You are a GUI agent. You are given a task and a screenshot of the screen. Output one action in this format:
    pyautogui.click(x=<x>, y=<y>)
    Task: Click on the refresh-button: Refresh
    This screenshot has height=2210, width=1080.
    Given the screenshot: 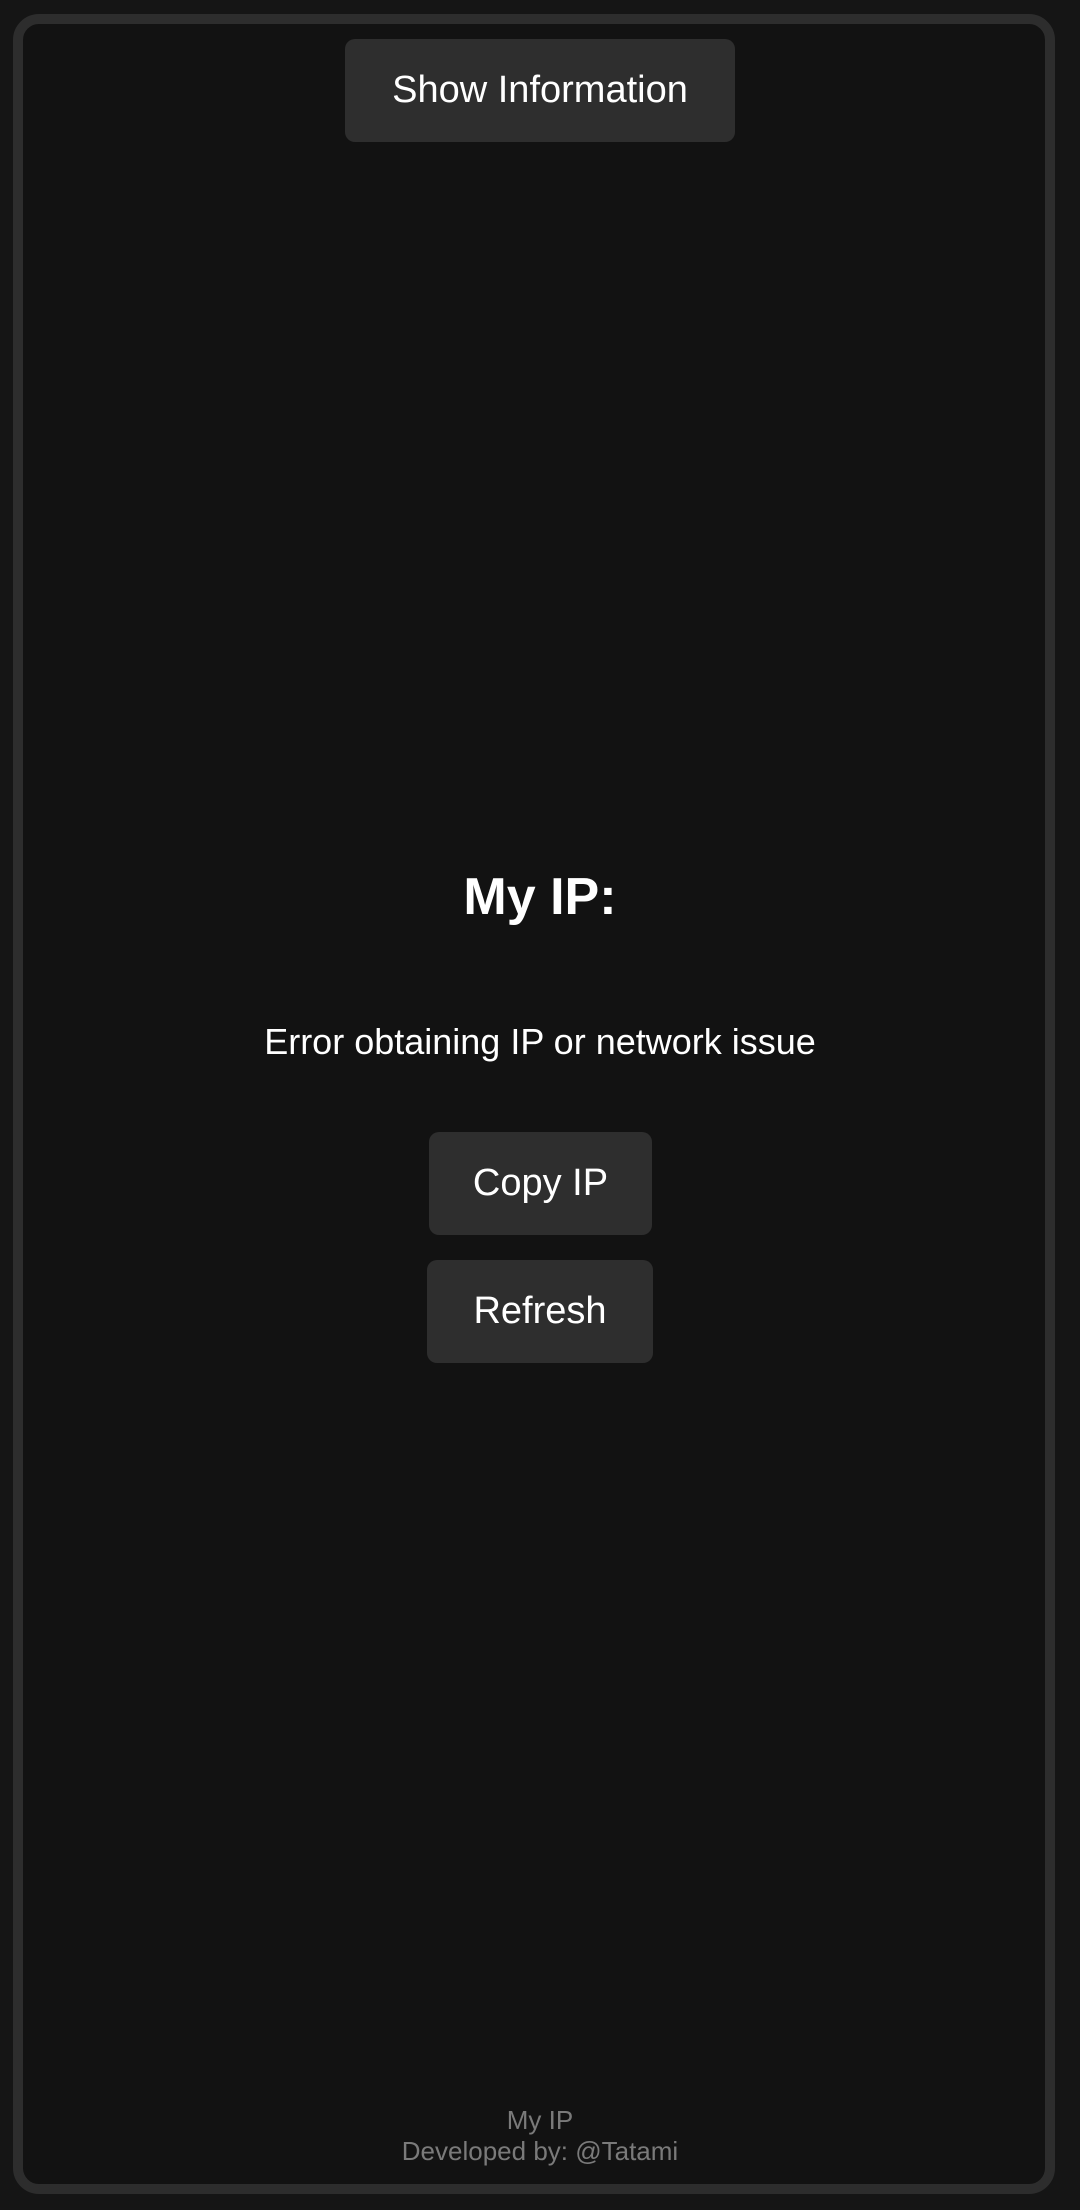 What is the action you would take?
    pyautogui.click(x=540, y=1311)
    